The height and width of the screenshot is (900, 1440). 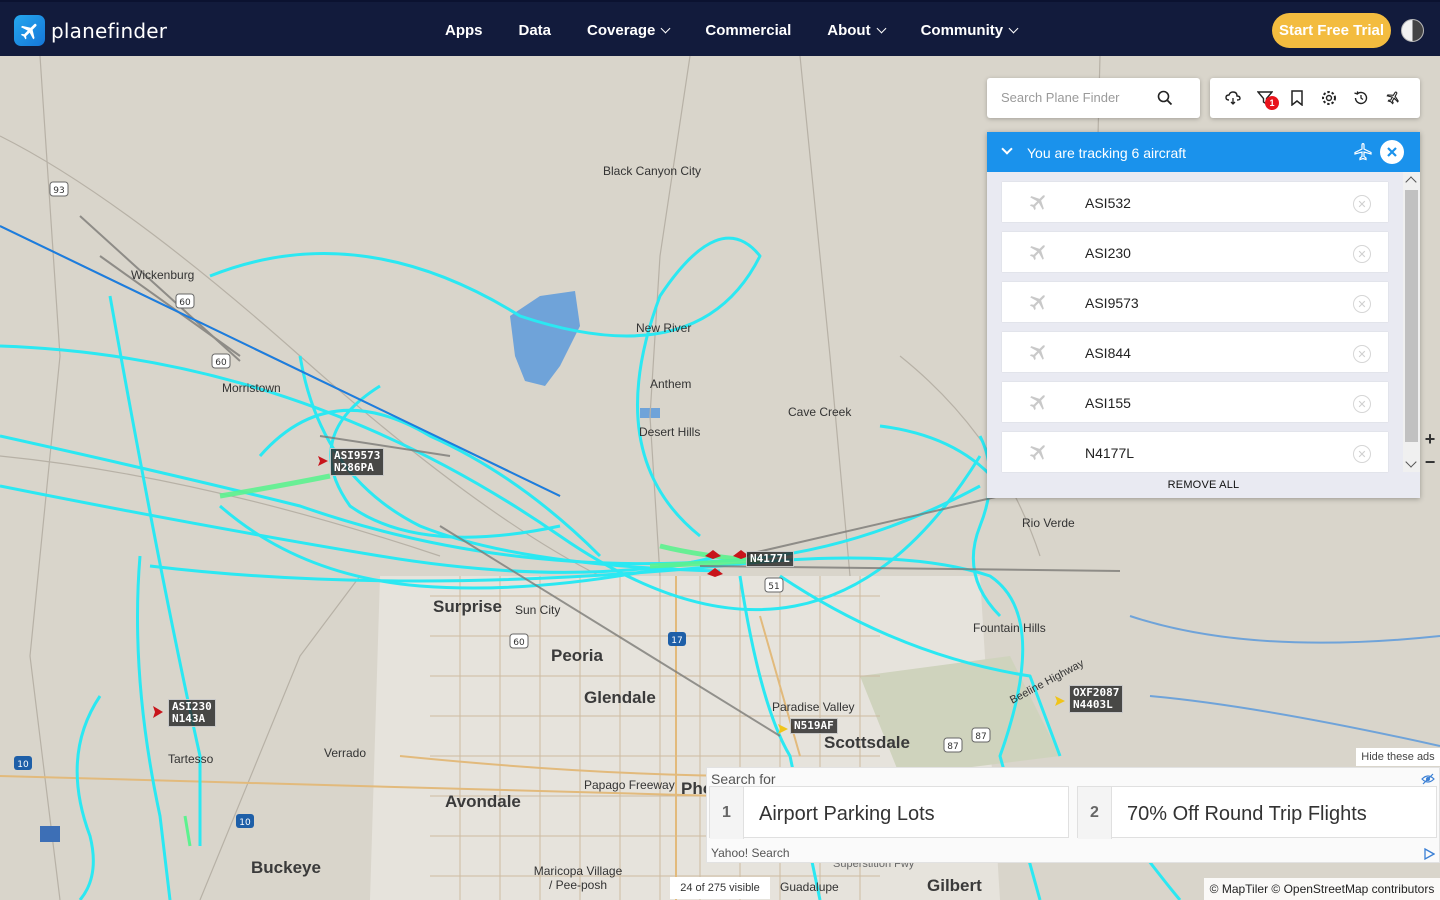 What do you see at coordinates (1297, 98) in the screenshot?
I see `bookmark-icon` at bounding box center [1297, 98].